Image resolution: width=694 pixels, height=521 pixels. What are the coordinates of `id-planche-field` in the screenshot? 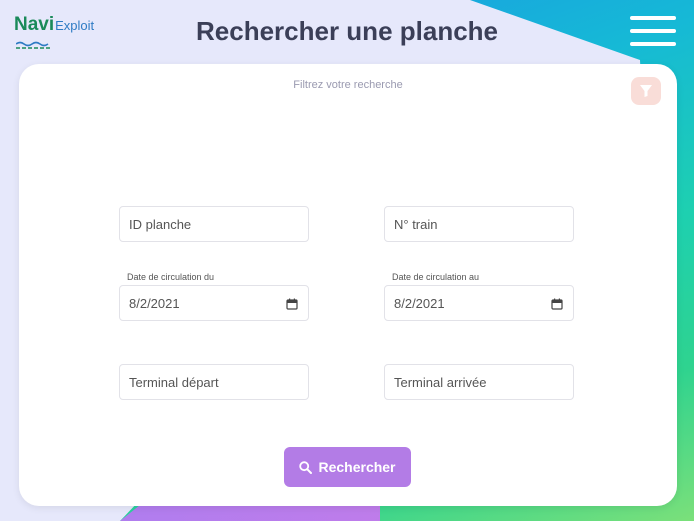 It's located at (214, 224).